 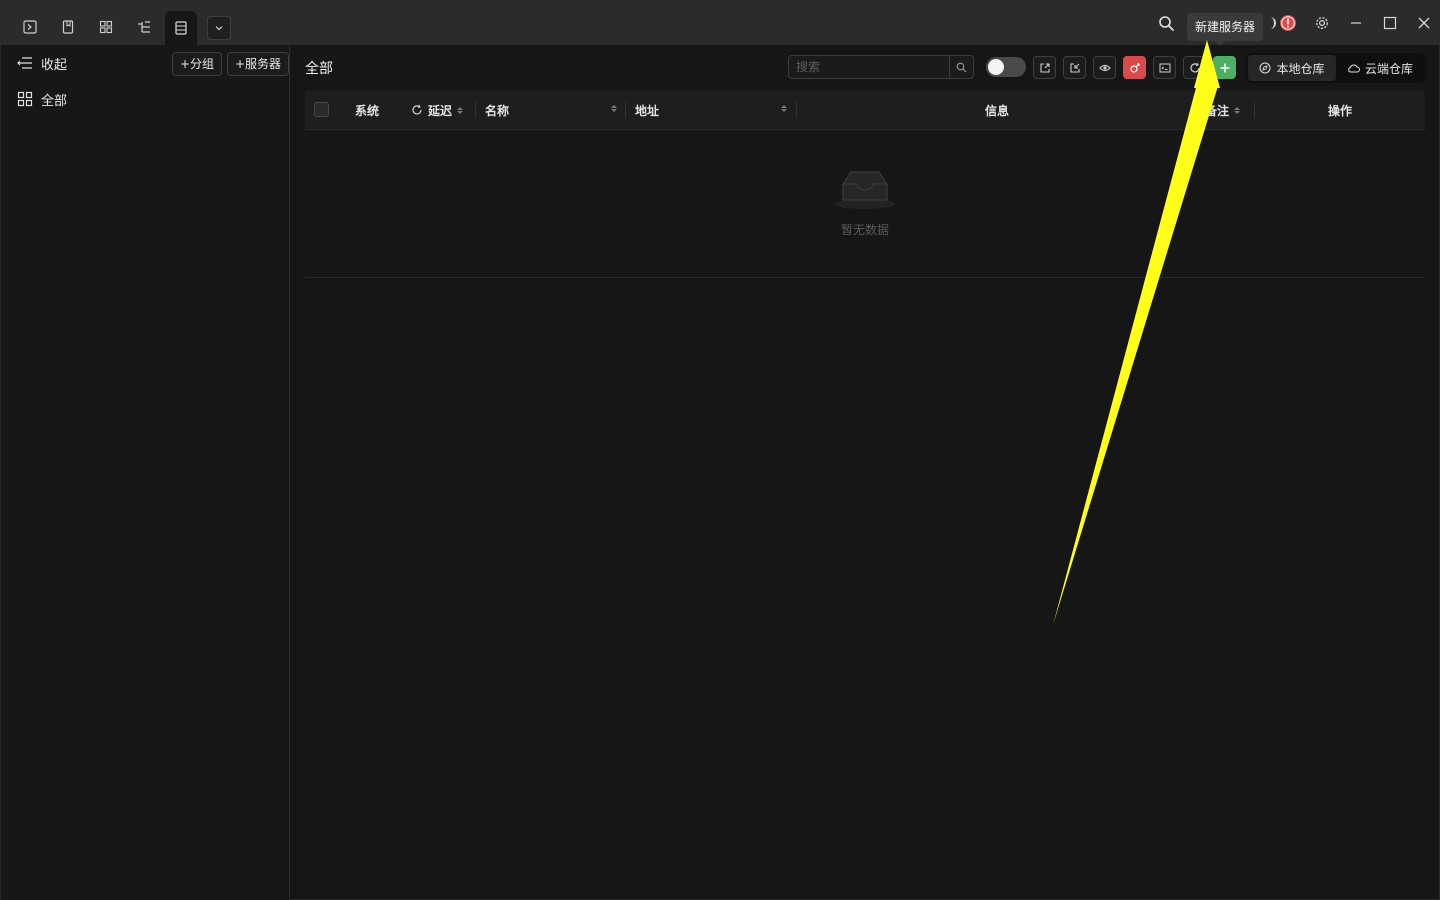 I want to click on import-button, so click(x=1074, y=67).